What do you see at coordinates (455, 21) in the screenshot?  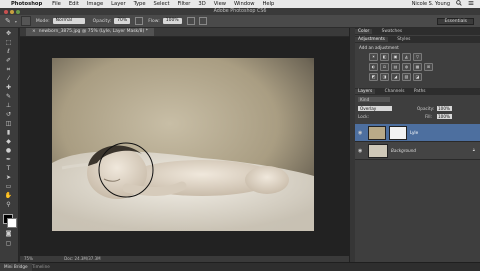 I see `workspace-switcher: Essentials` at bounding box center [455, 21].